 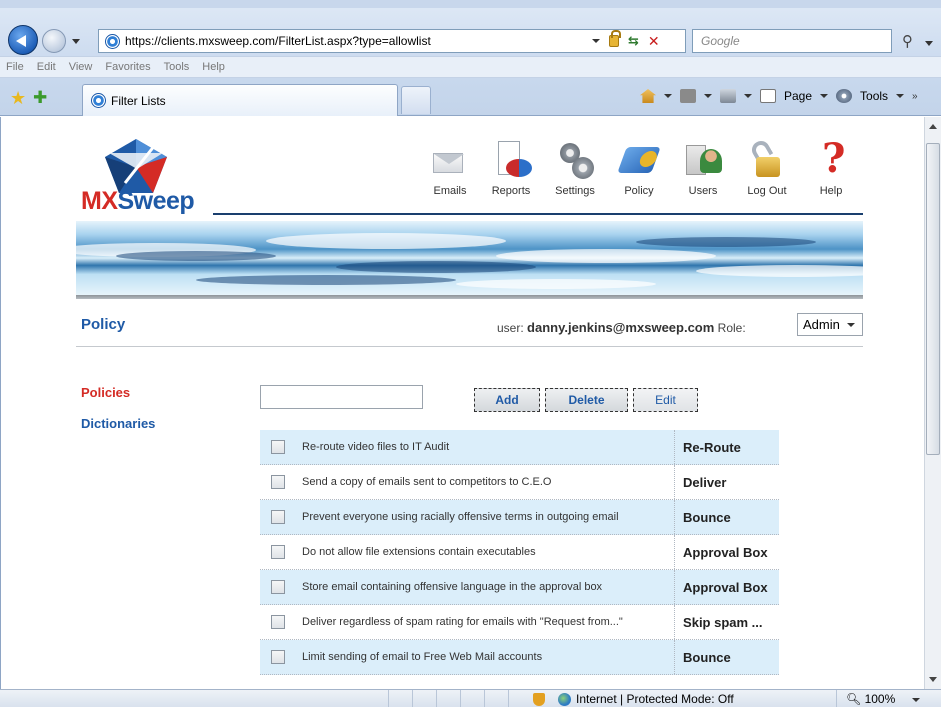 What do you see at coordinates (929, 43) in the screenshot?
I see `search-options-dropdown-icon` at bounding box center [929, 43].